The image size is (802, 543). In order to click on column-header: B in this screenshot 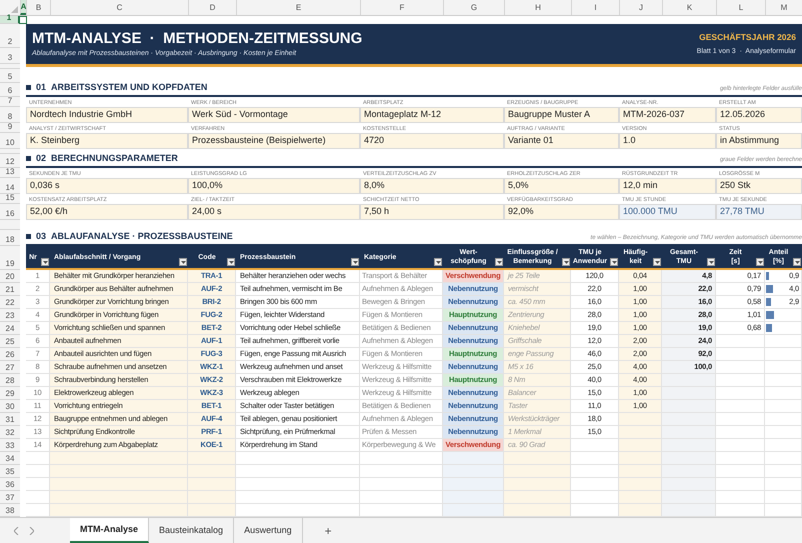, I will do `click(38, 7)`.